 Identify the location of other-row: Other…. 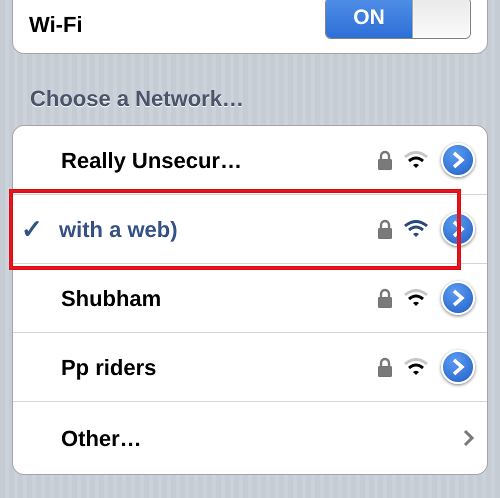
(250, 438).